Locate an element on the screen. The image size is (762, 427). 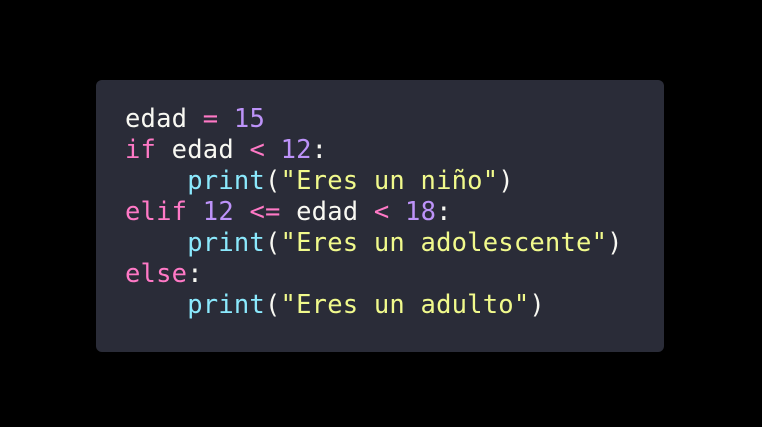
code-line: elif 12 <= edad < 18: is located at coordinates (374, 212).